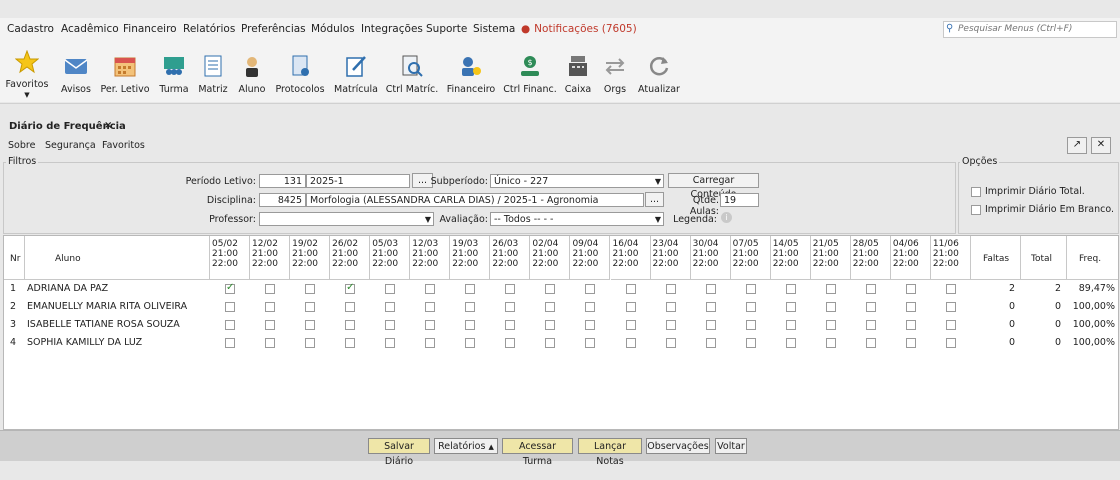 The image size is (1120, 480). Describe the element at coordinates (252, 70) in the screenshot. I see `aluno-button: Aluno` at that location.